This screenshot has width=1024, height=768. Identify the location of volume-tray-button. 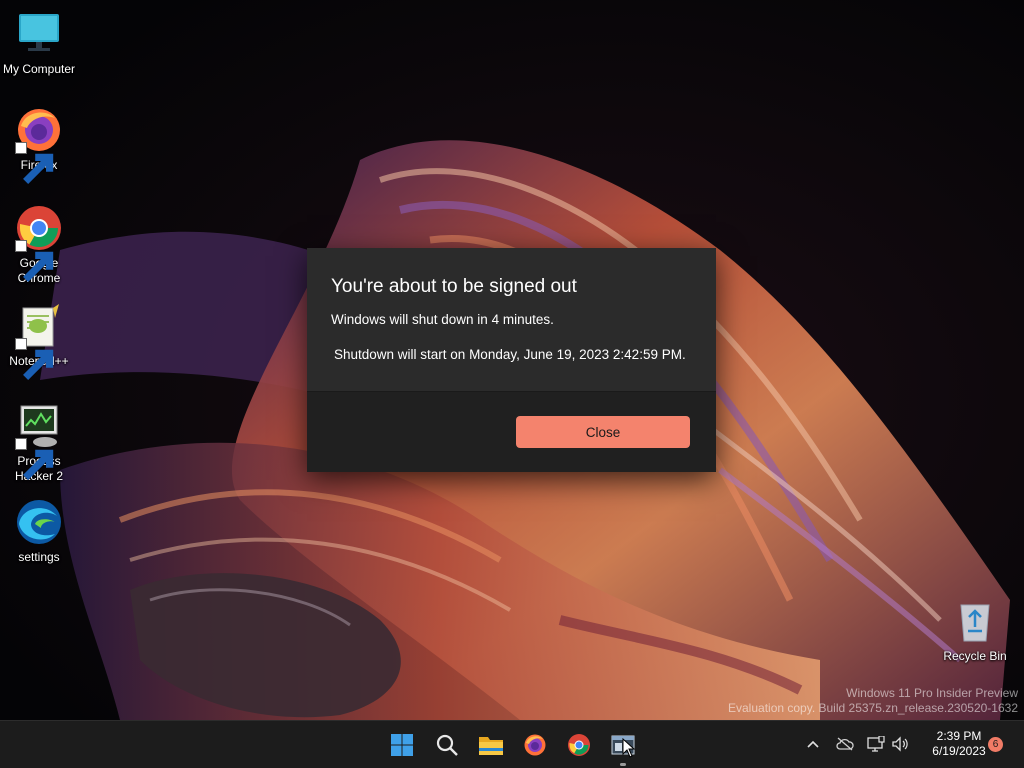
(900, 744).